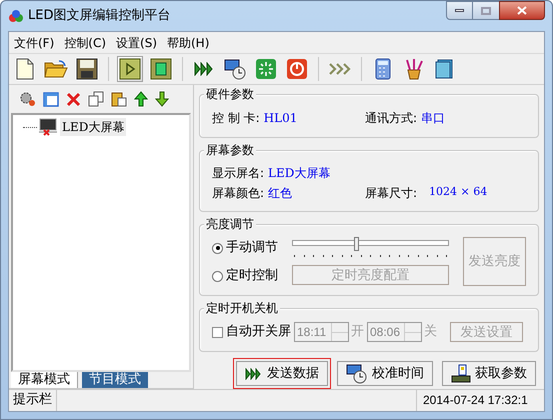  I want to click on close-icon, so click(522, 10).